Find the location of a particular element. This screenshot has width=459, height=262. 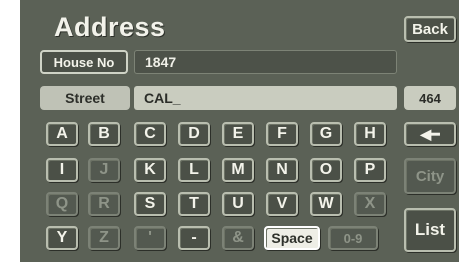

key-k: K is located at coordinates (150, 170).